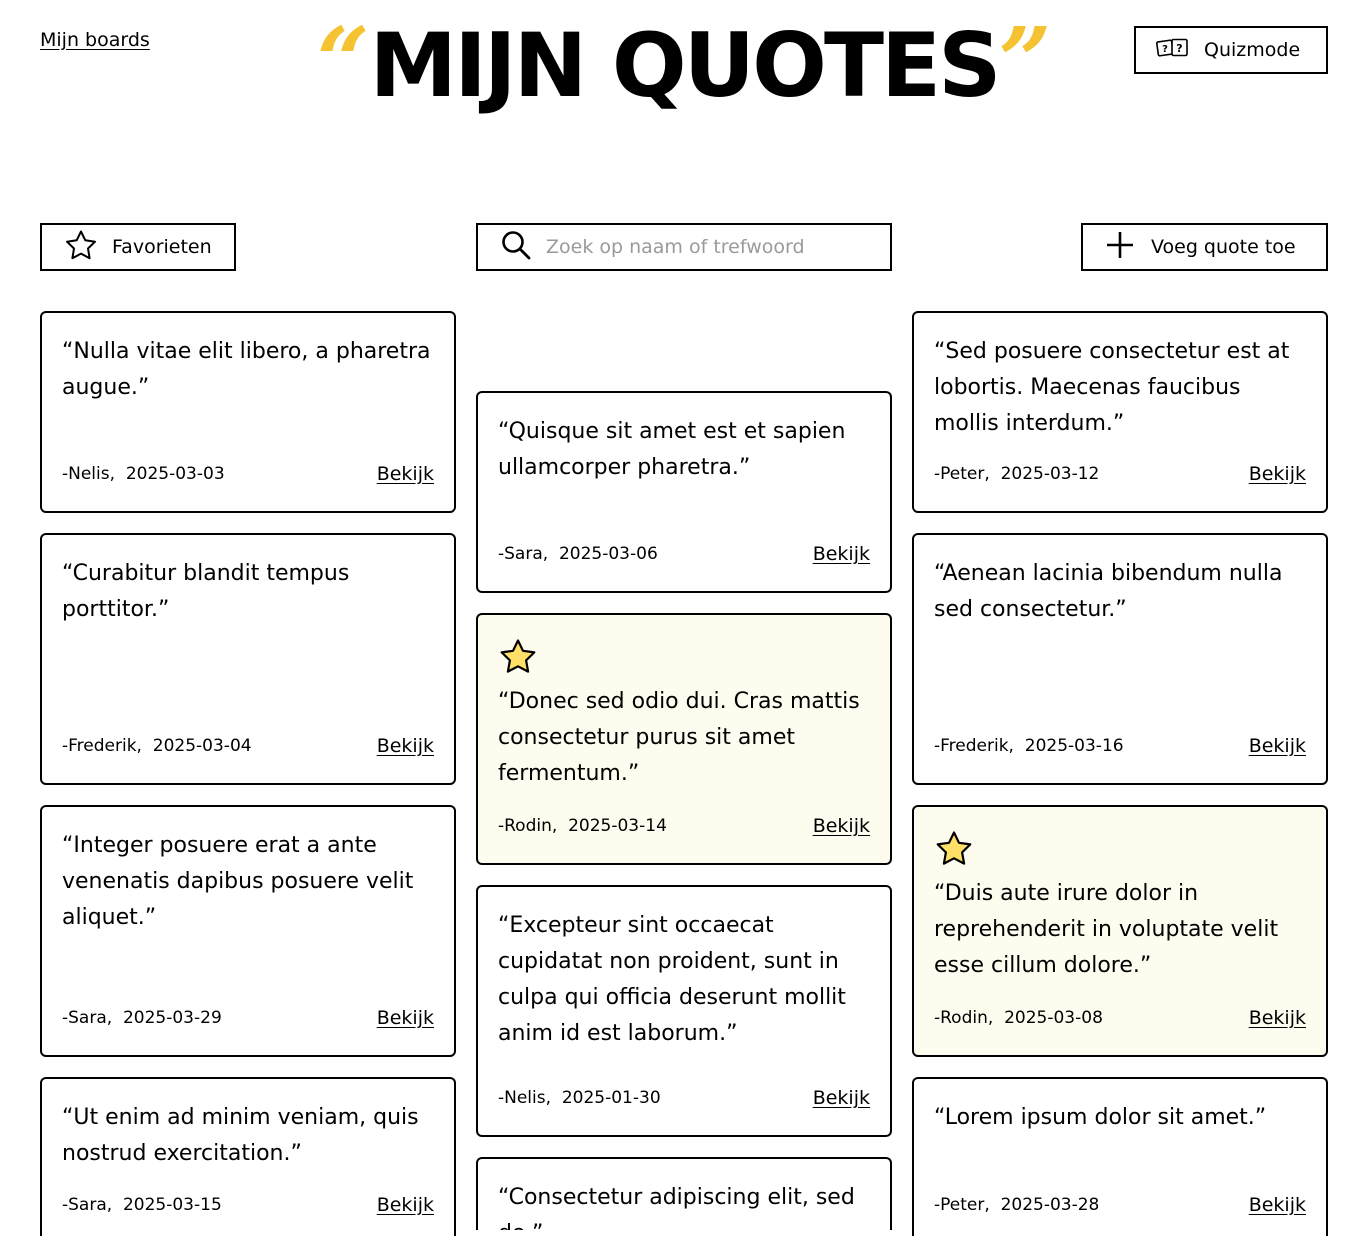 This screenshot has width=1368, height=1236. I want to click on quote-date: 2025-03-04, so click(202, 746).